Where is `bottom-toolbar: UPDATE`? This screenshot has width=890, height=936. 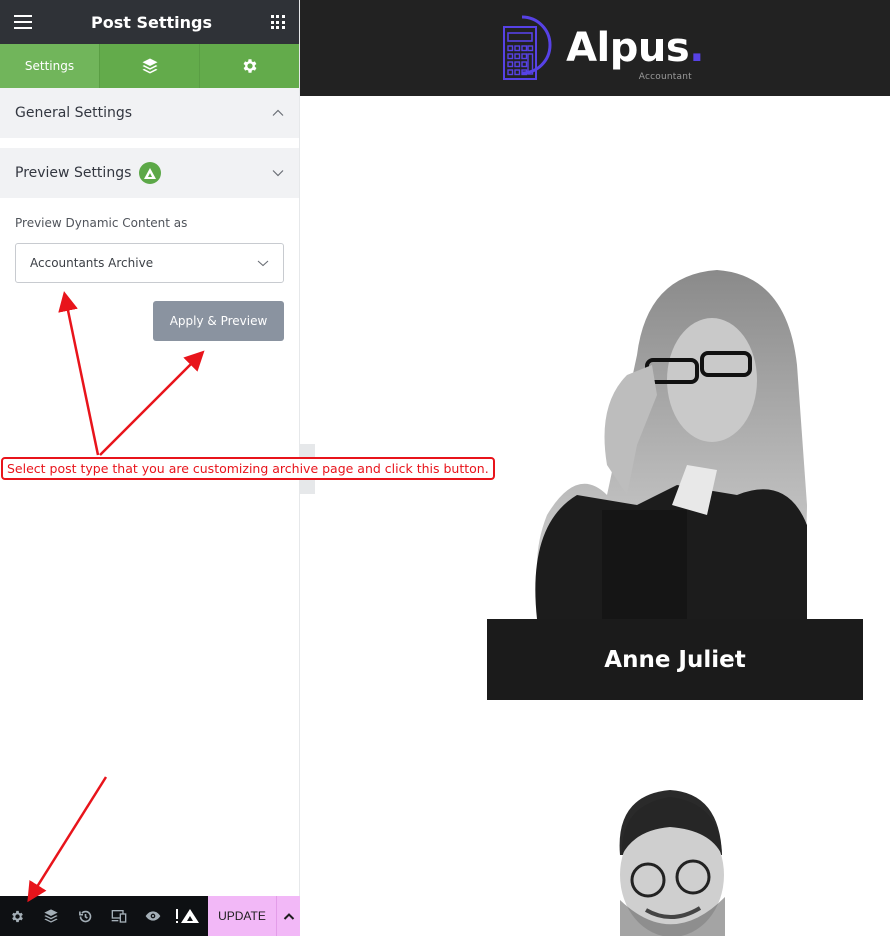
bottom-toolbar: UPDATE is located at coordinates (150, 916).